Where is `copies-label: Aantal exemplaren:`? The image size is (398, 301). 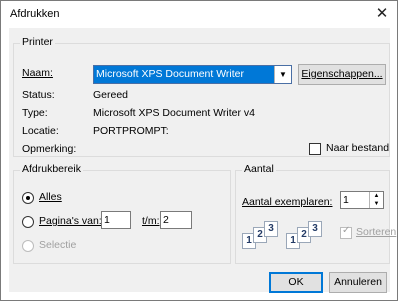 copies-label: Aantal exemplaren: is located at coordinates (287, 202).